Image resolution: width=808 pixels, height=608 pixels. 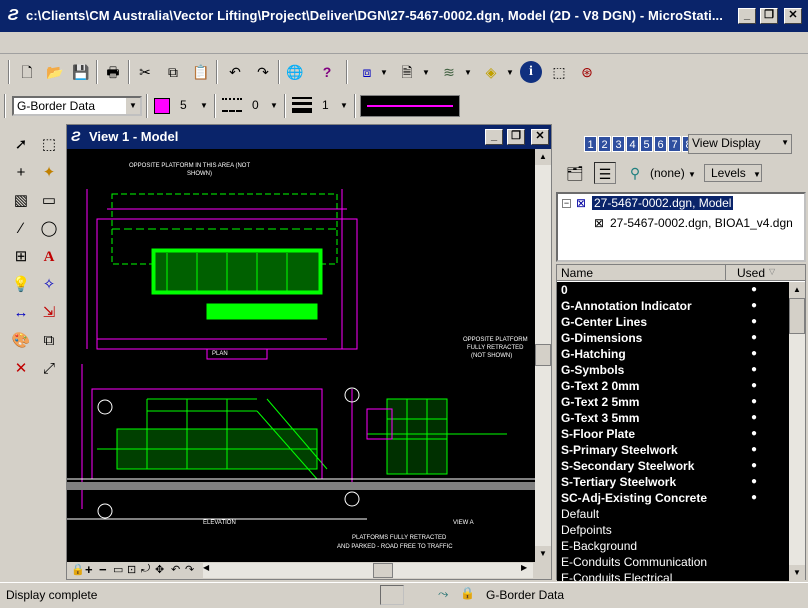 I want to click on scroll-right-icon: ▶, so click(x=524, y=567).